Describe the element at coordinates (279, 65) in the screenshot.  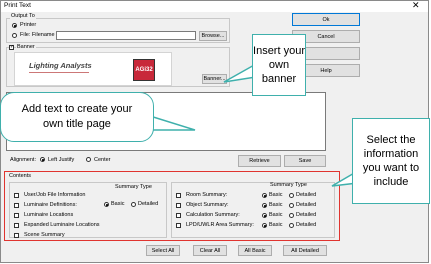
I see `banner-callout: Insert your own banner` at that location.